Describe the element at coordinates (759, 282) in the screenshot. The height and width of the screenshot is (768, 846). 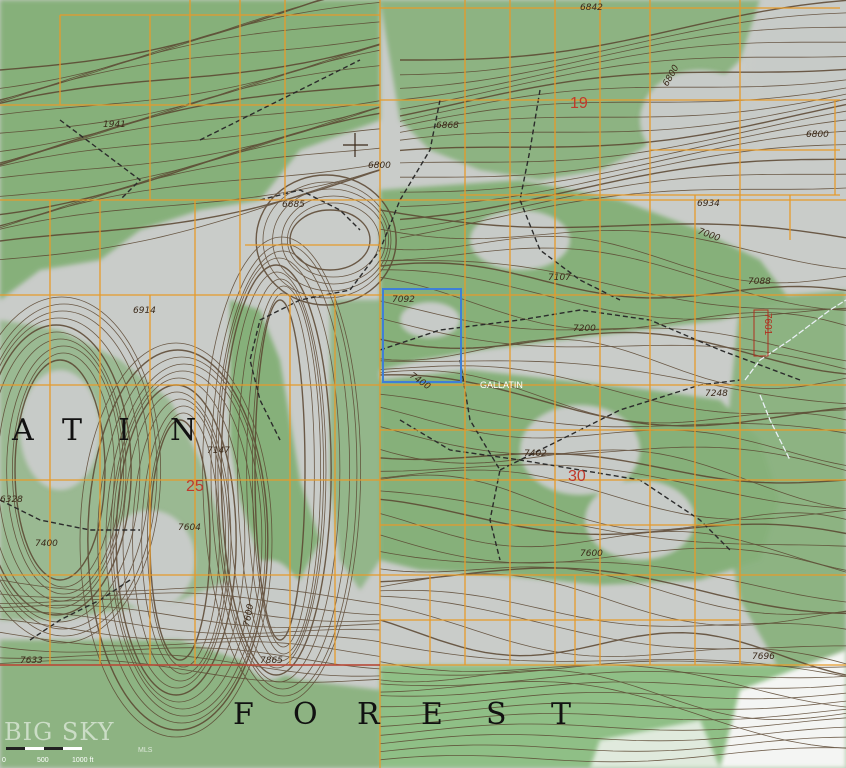
I see `elevation-label: 7088` at that location.